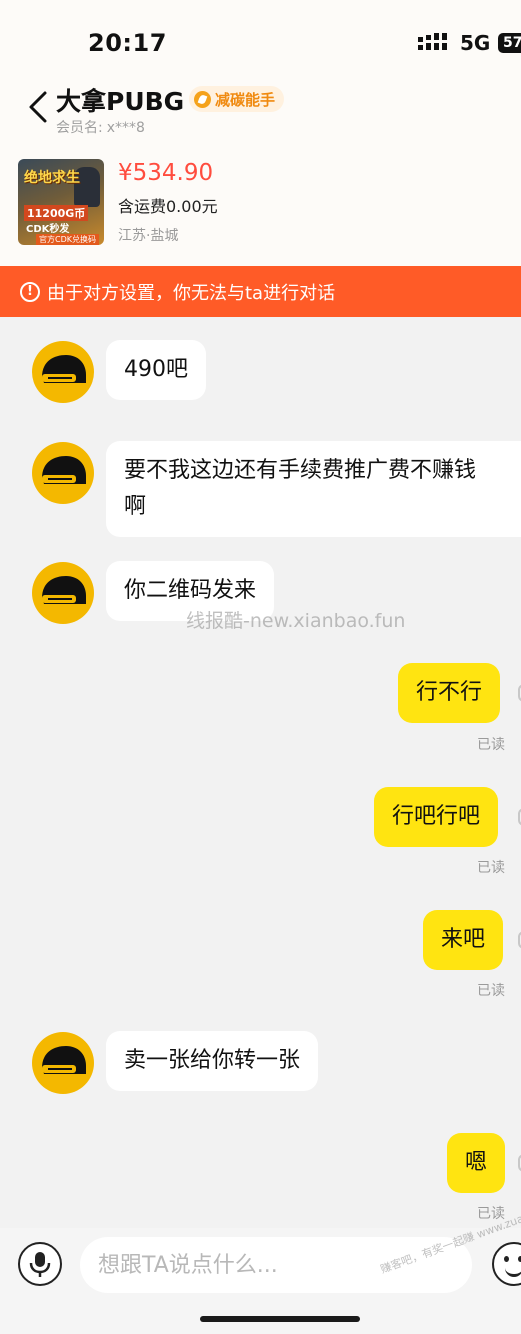  I want to click on battery-indicator: 57, so click(509, 43).